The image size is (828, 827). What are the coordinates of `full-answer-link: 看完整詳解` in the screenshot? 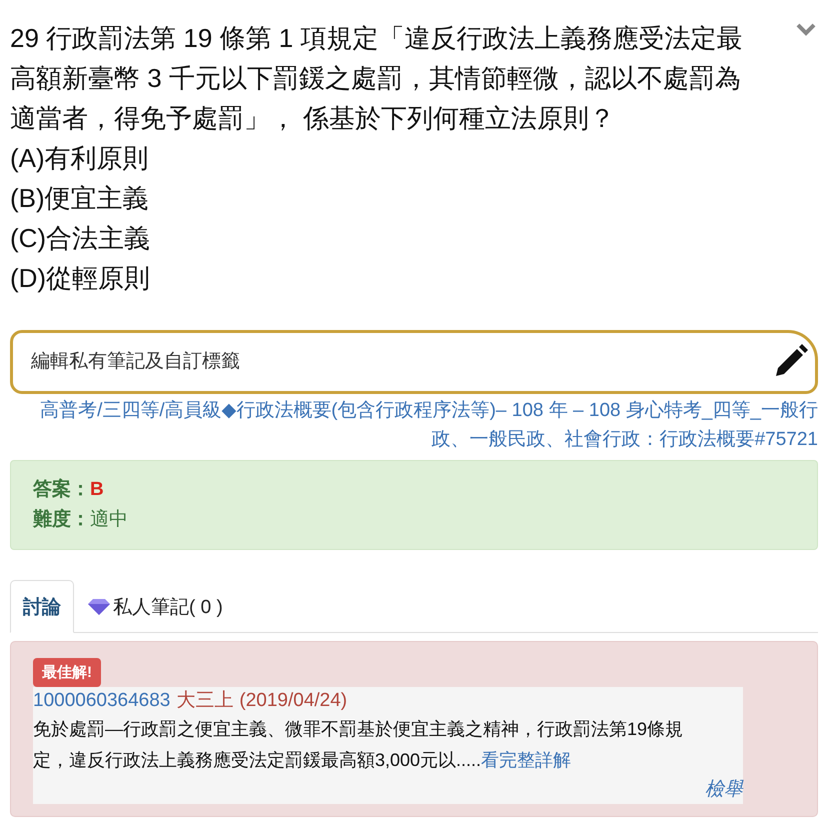 It's located at (526, 760).